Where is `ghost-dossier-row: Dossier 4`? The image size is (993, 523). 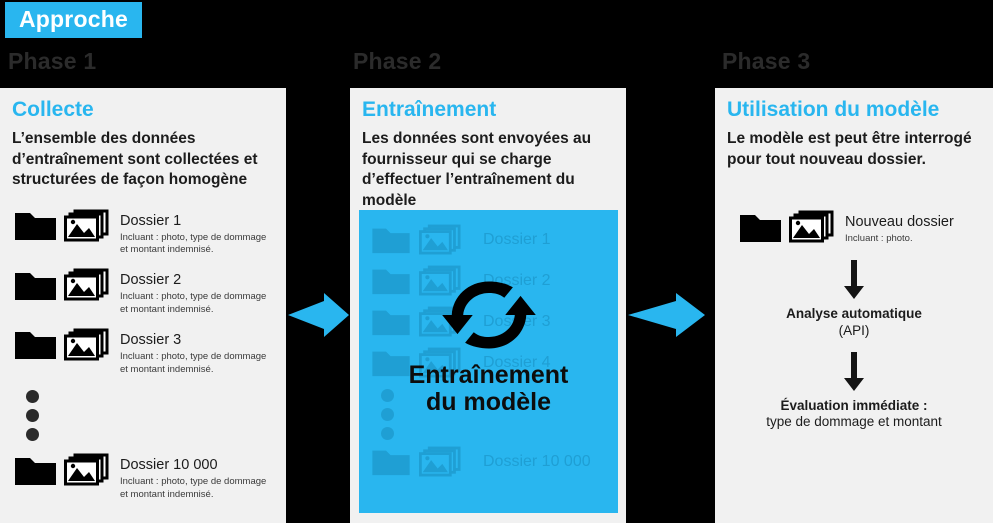
ghost-dossier-row: Dossier 4 is located at coordinates (488, 363).